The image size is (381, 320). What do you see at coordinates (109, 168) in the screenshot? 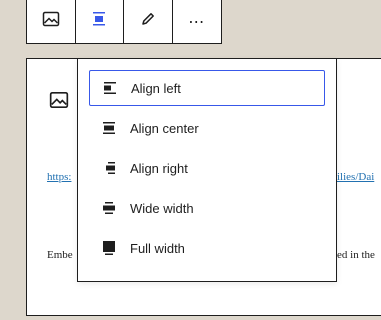
I see `align-right-icon` at bounding box center [109, 168].